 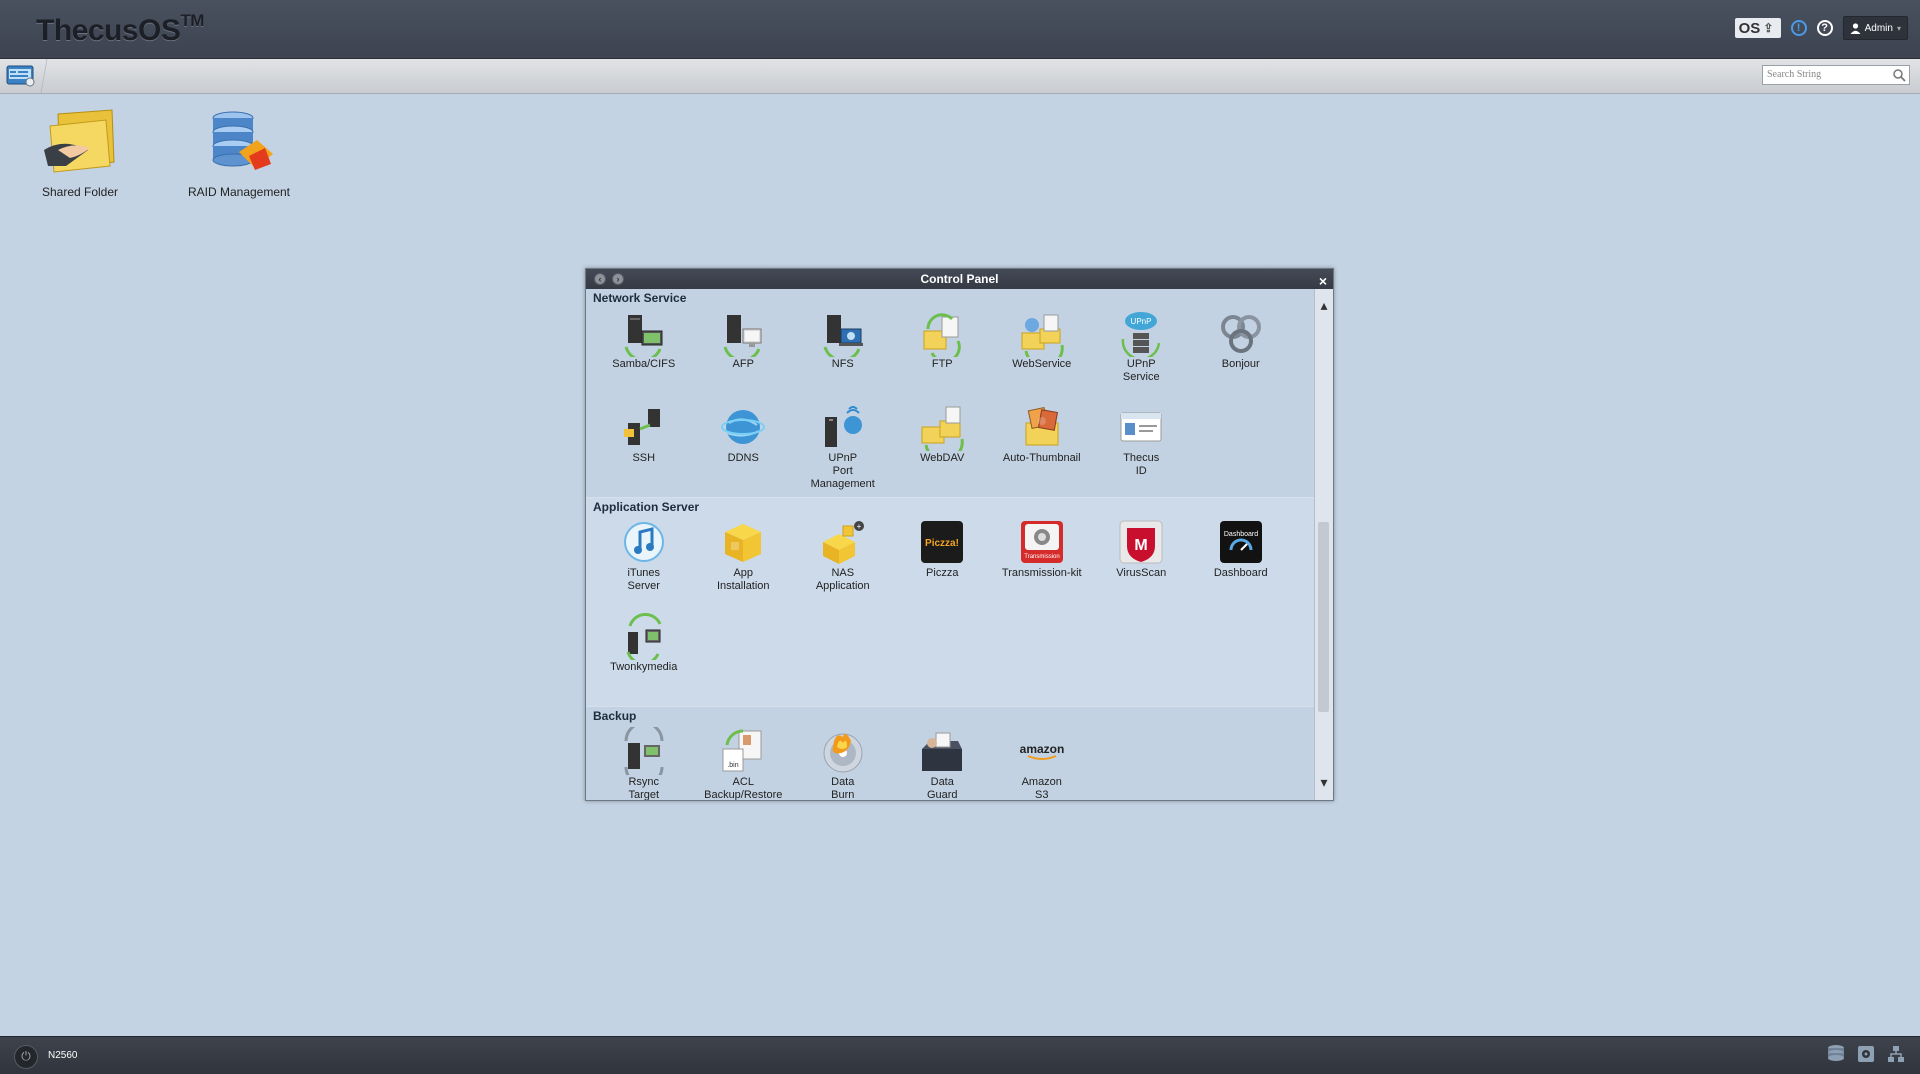 I want to click on app-auto-thumbnail: Auto-Thumbnail, so click(x=1042, y=450).